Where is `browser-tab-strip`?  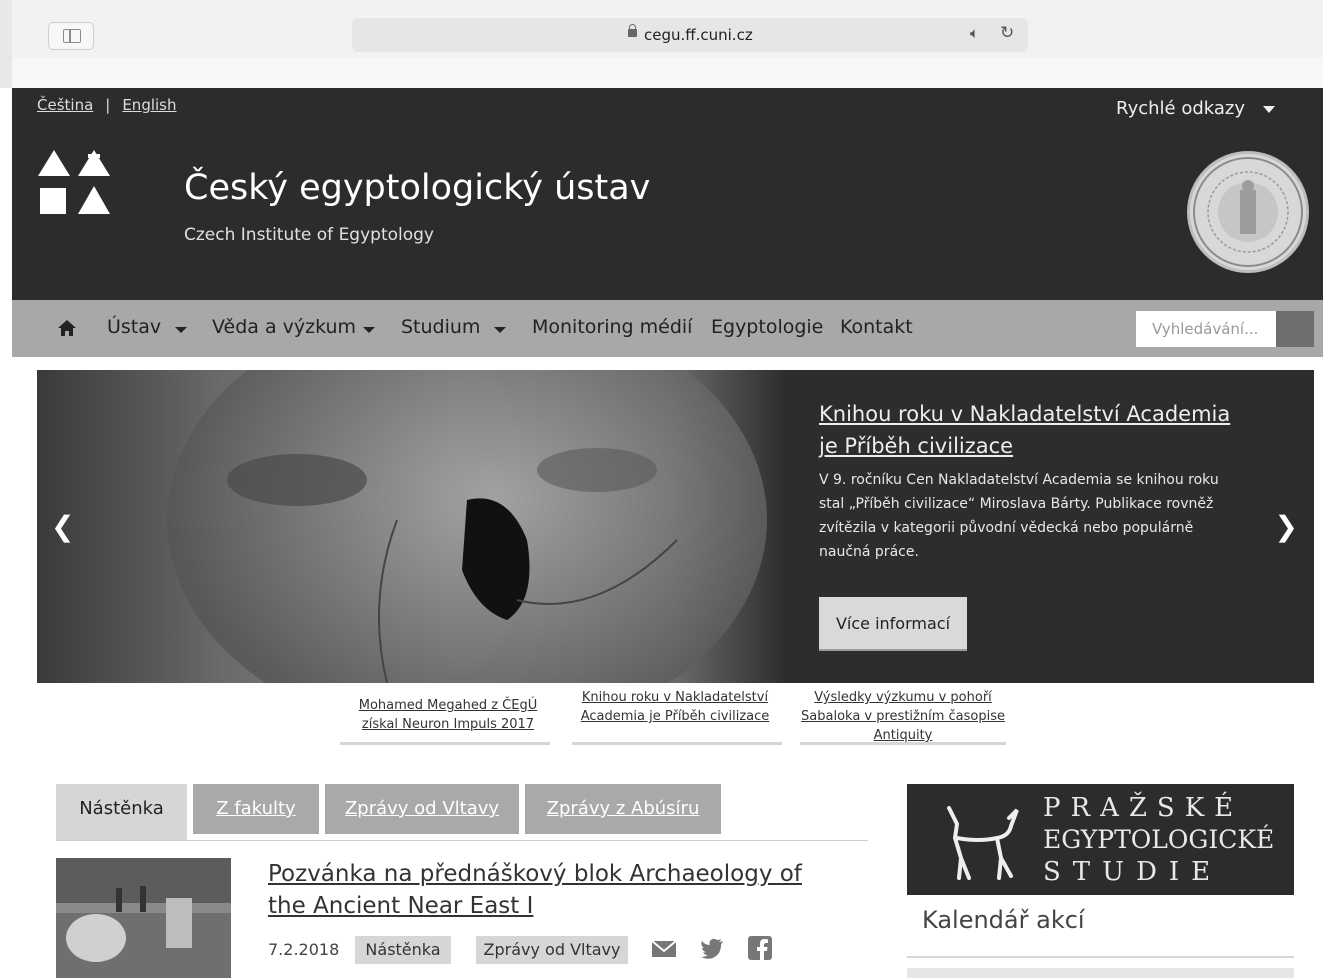 browser-tab-strip is located at coordinates (667, 73).